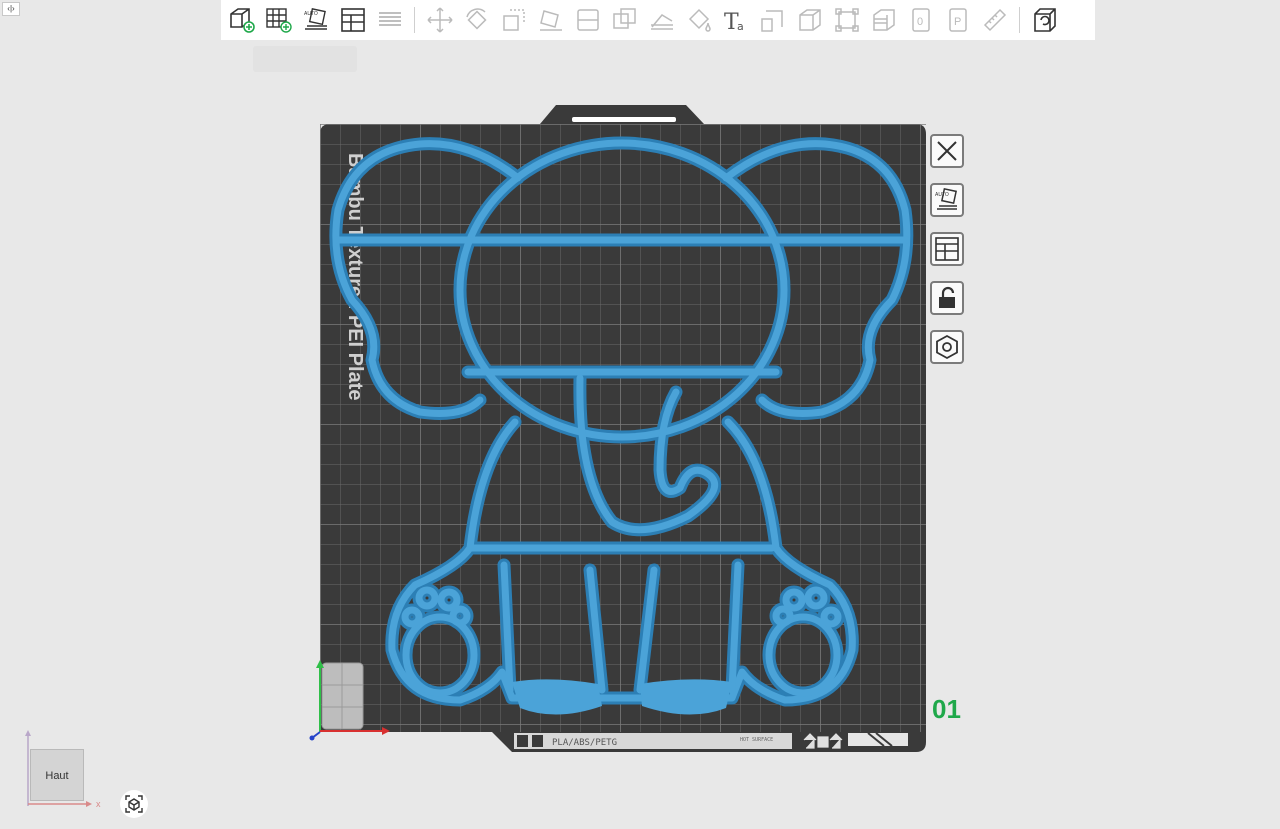 Image resolution: width=1280 pixels, height=829 pixels. Describe the element at coordinates (947, 151) in the screenshot. I see `close-plate-icon` at that location.